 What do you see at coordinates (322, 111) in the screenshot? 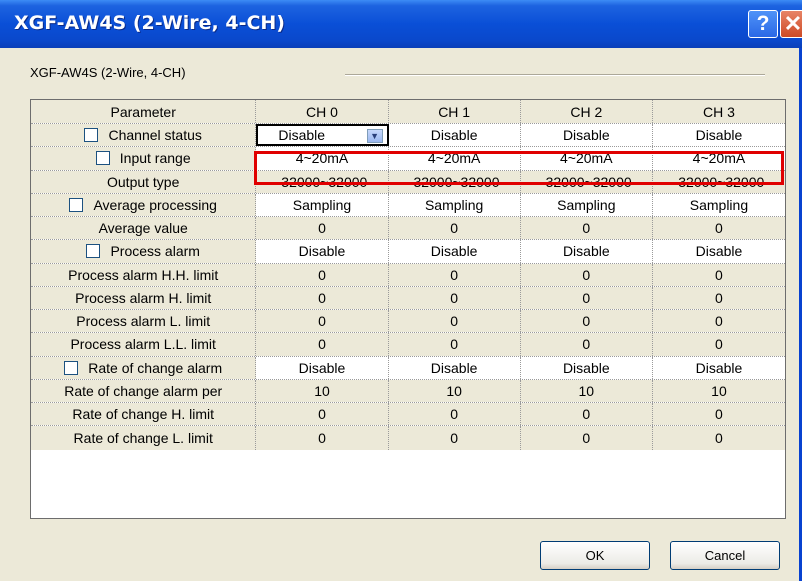
I see `header-ch-0: CH 0` at bounding box center [322, 111].